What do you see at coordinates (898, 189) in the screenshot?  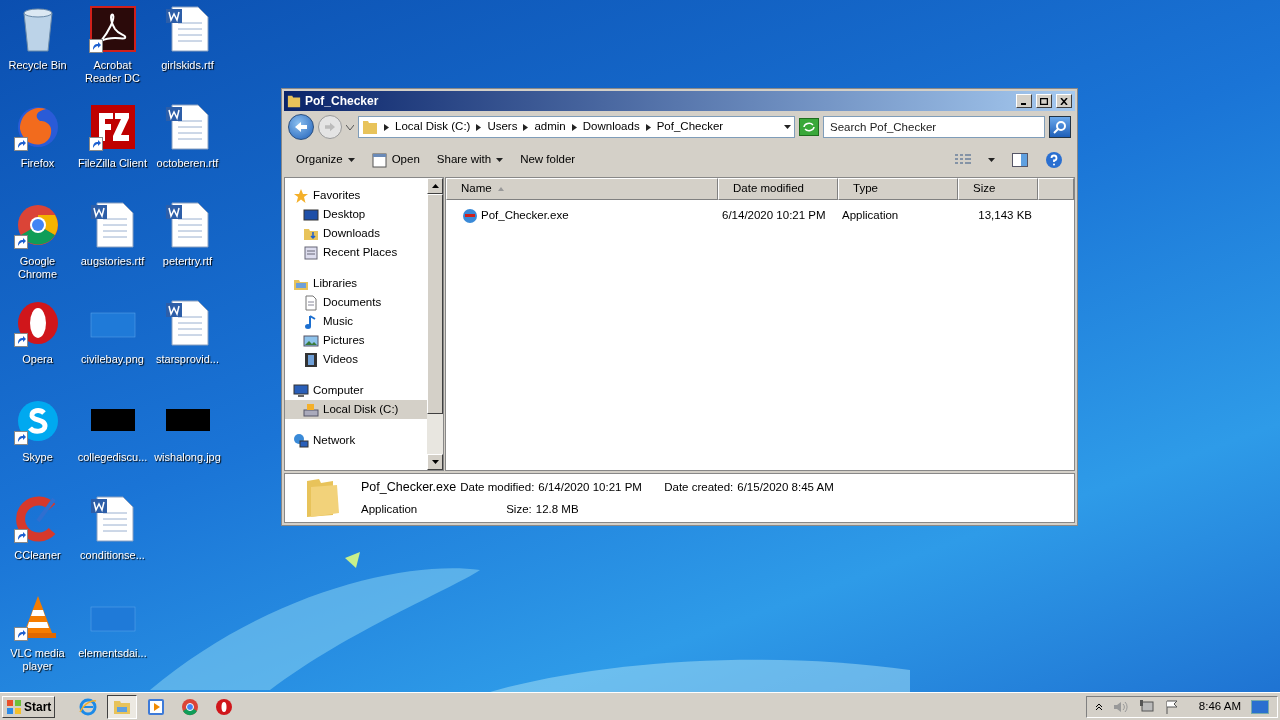 I see `column-header: Type` at bounding box center [898, 189].